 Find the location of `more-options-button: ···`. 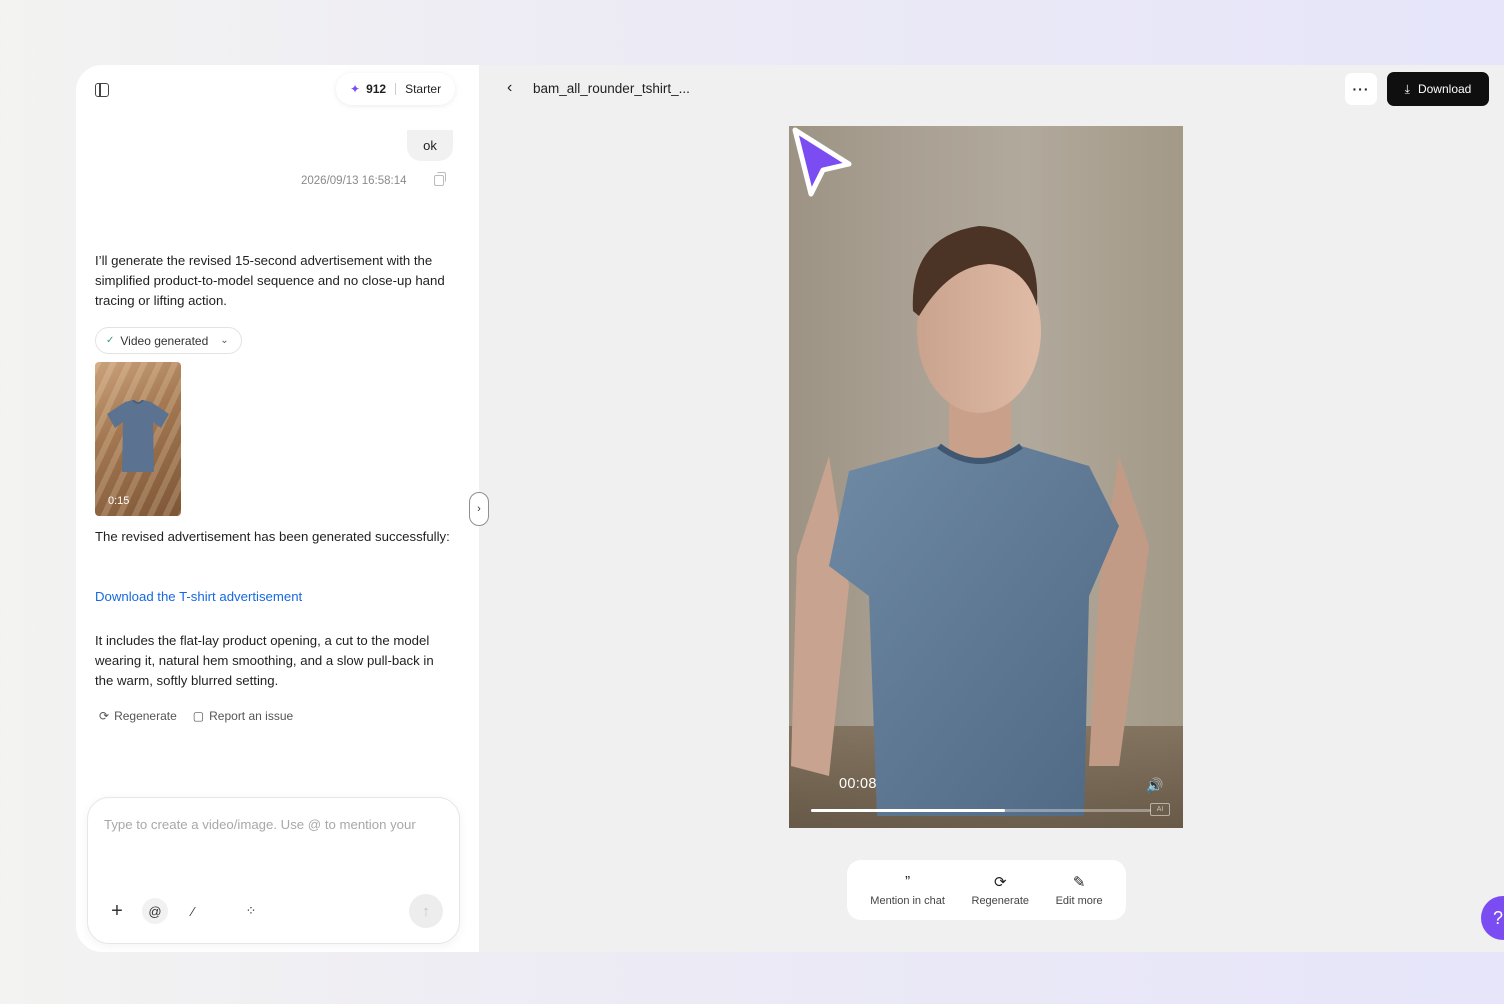

more-options-button: ··· is located at coordinates (1361, 89).